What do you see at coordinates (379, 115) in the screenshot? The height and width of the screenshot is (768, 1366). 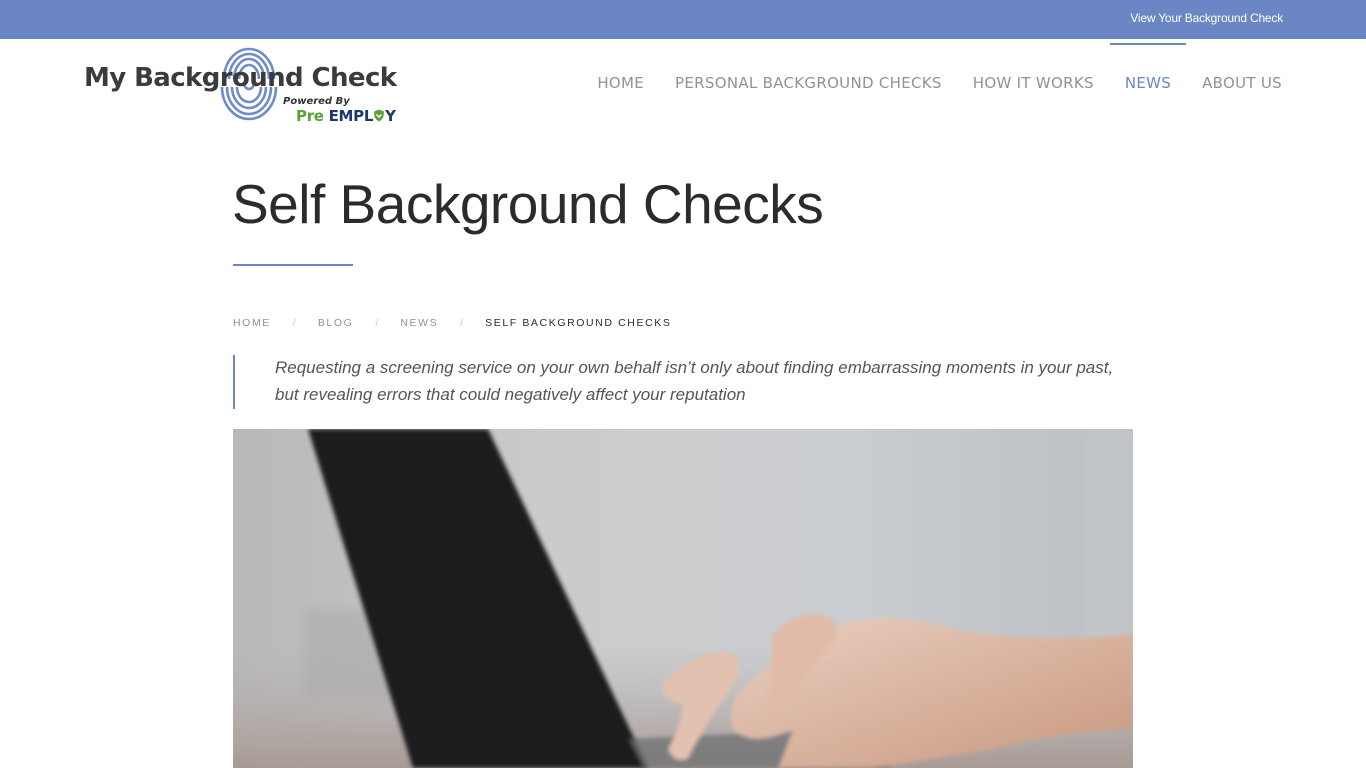 I see `shield-icon` at bounding box center [379, 115].